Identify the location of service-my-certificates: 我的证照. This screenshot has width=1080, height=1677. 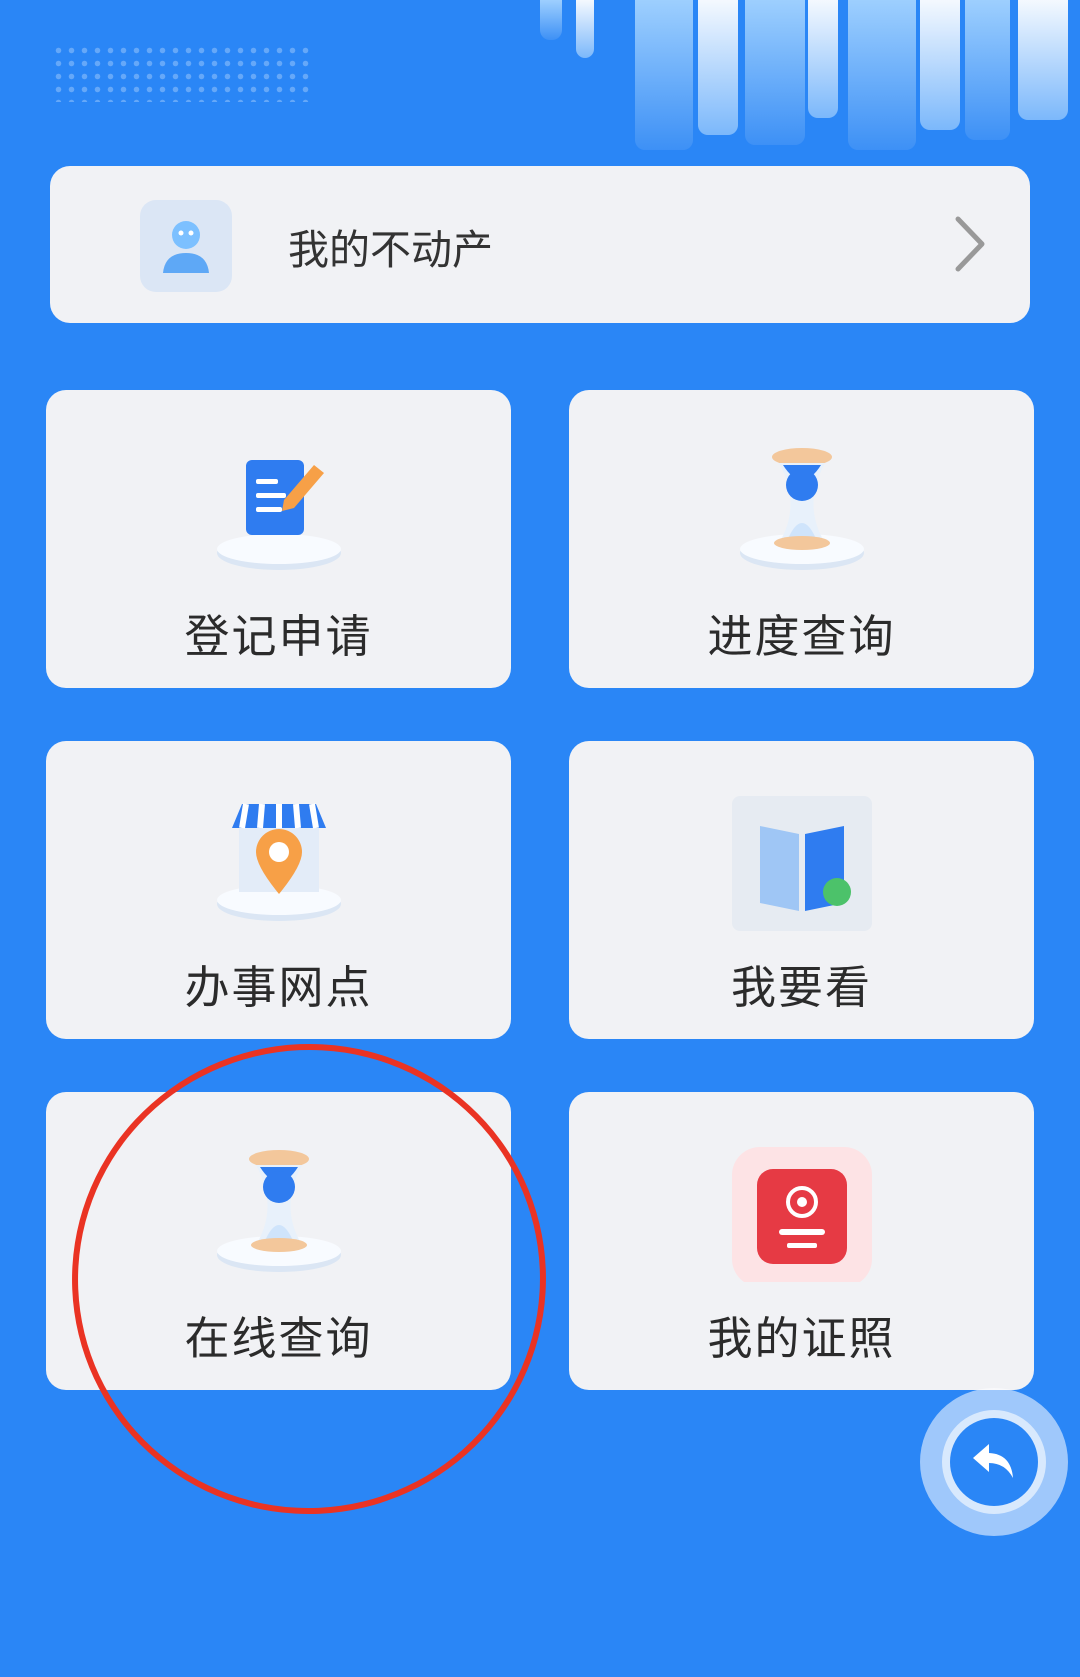
(801, 1241).